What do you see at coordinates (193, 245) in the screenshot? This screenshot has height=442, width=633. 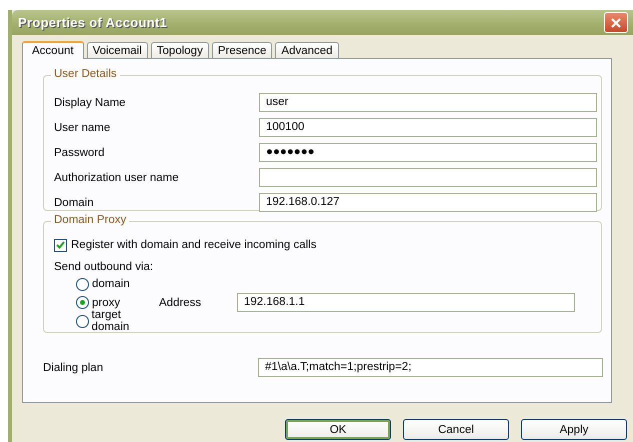 I see `checkbox-label: Register with domain and receive incoming calls` at bounding box center [193, 245].